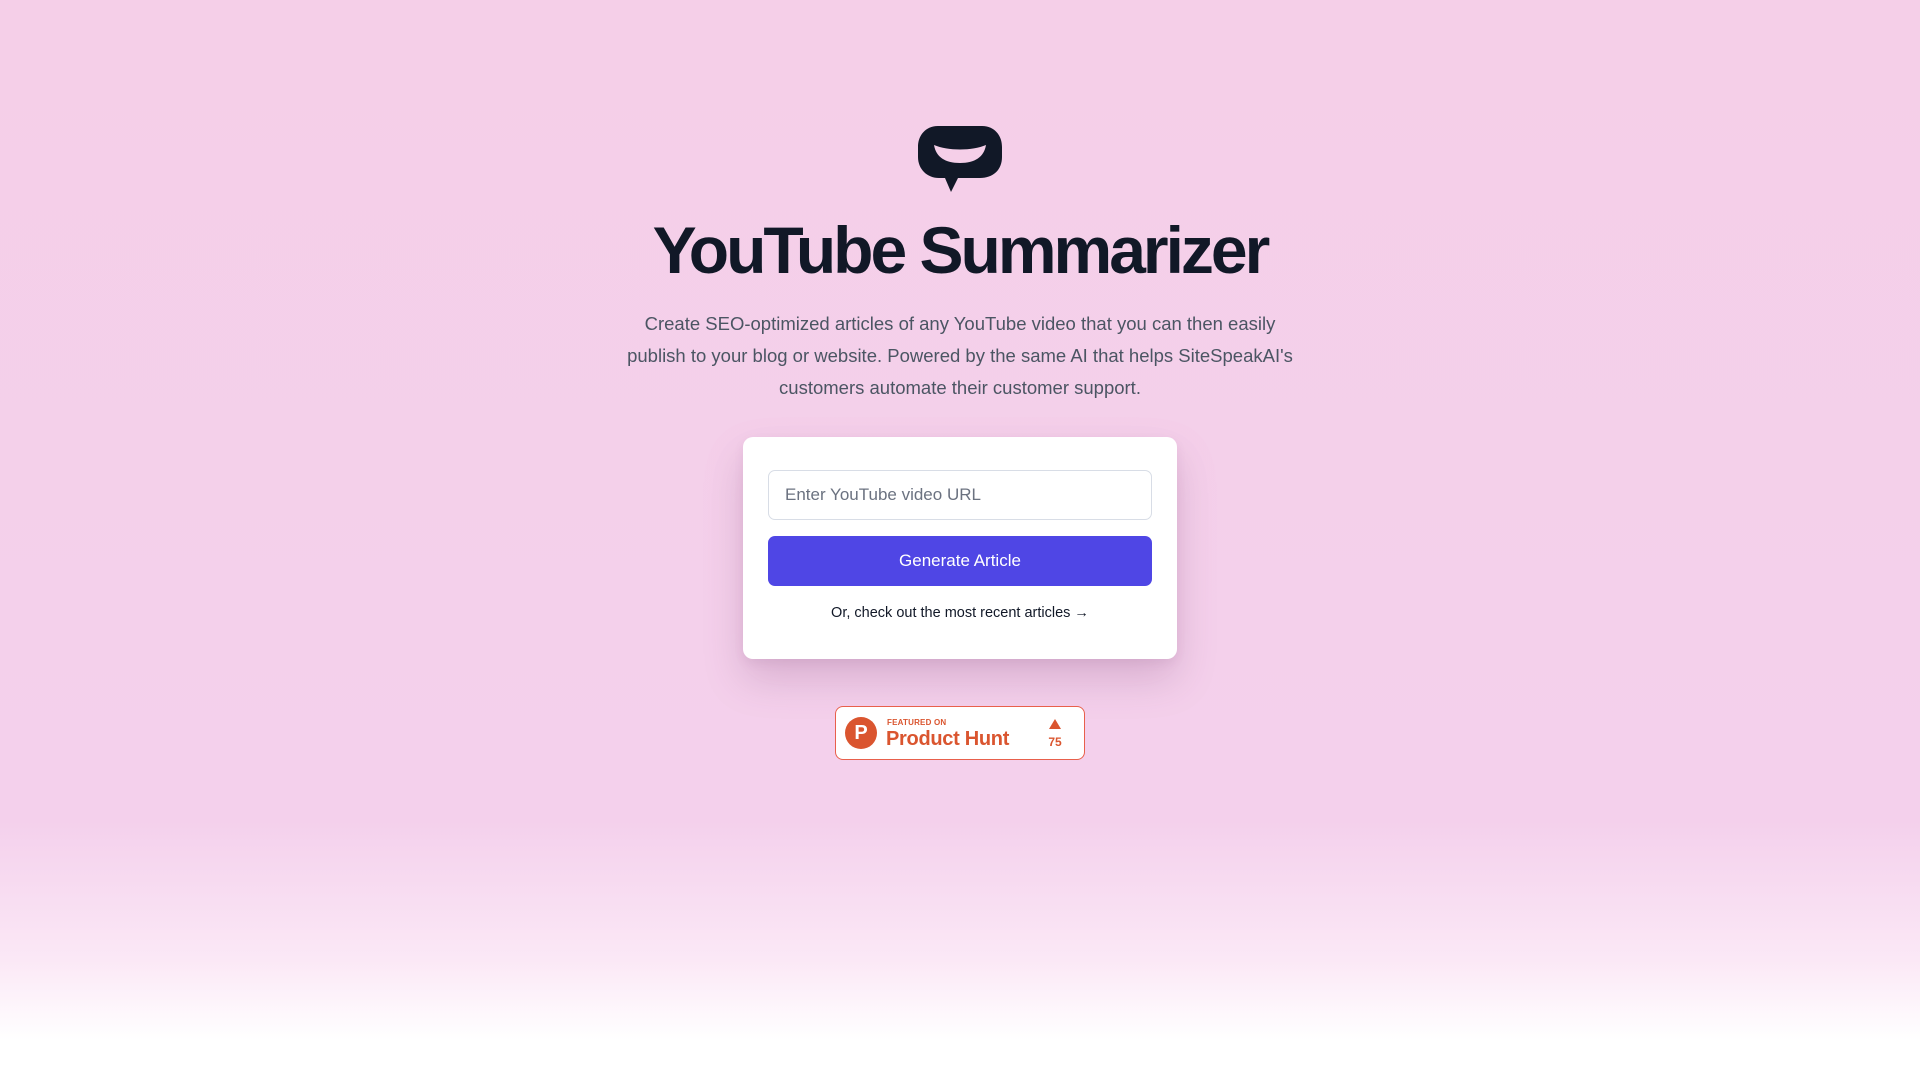  What do you see at coordinates (1055, 724) in the screenshot?
I see `upvote-arrow-icon` at bounding box center [1055, 724].